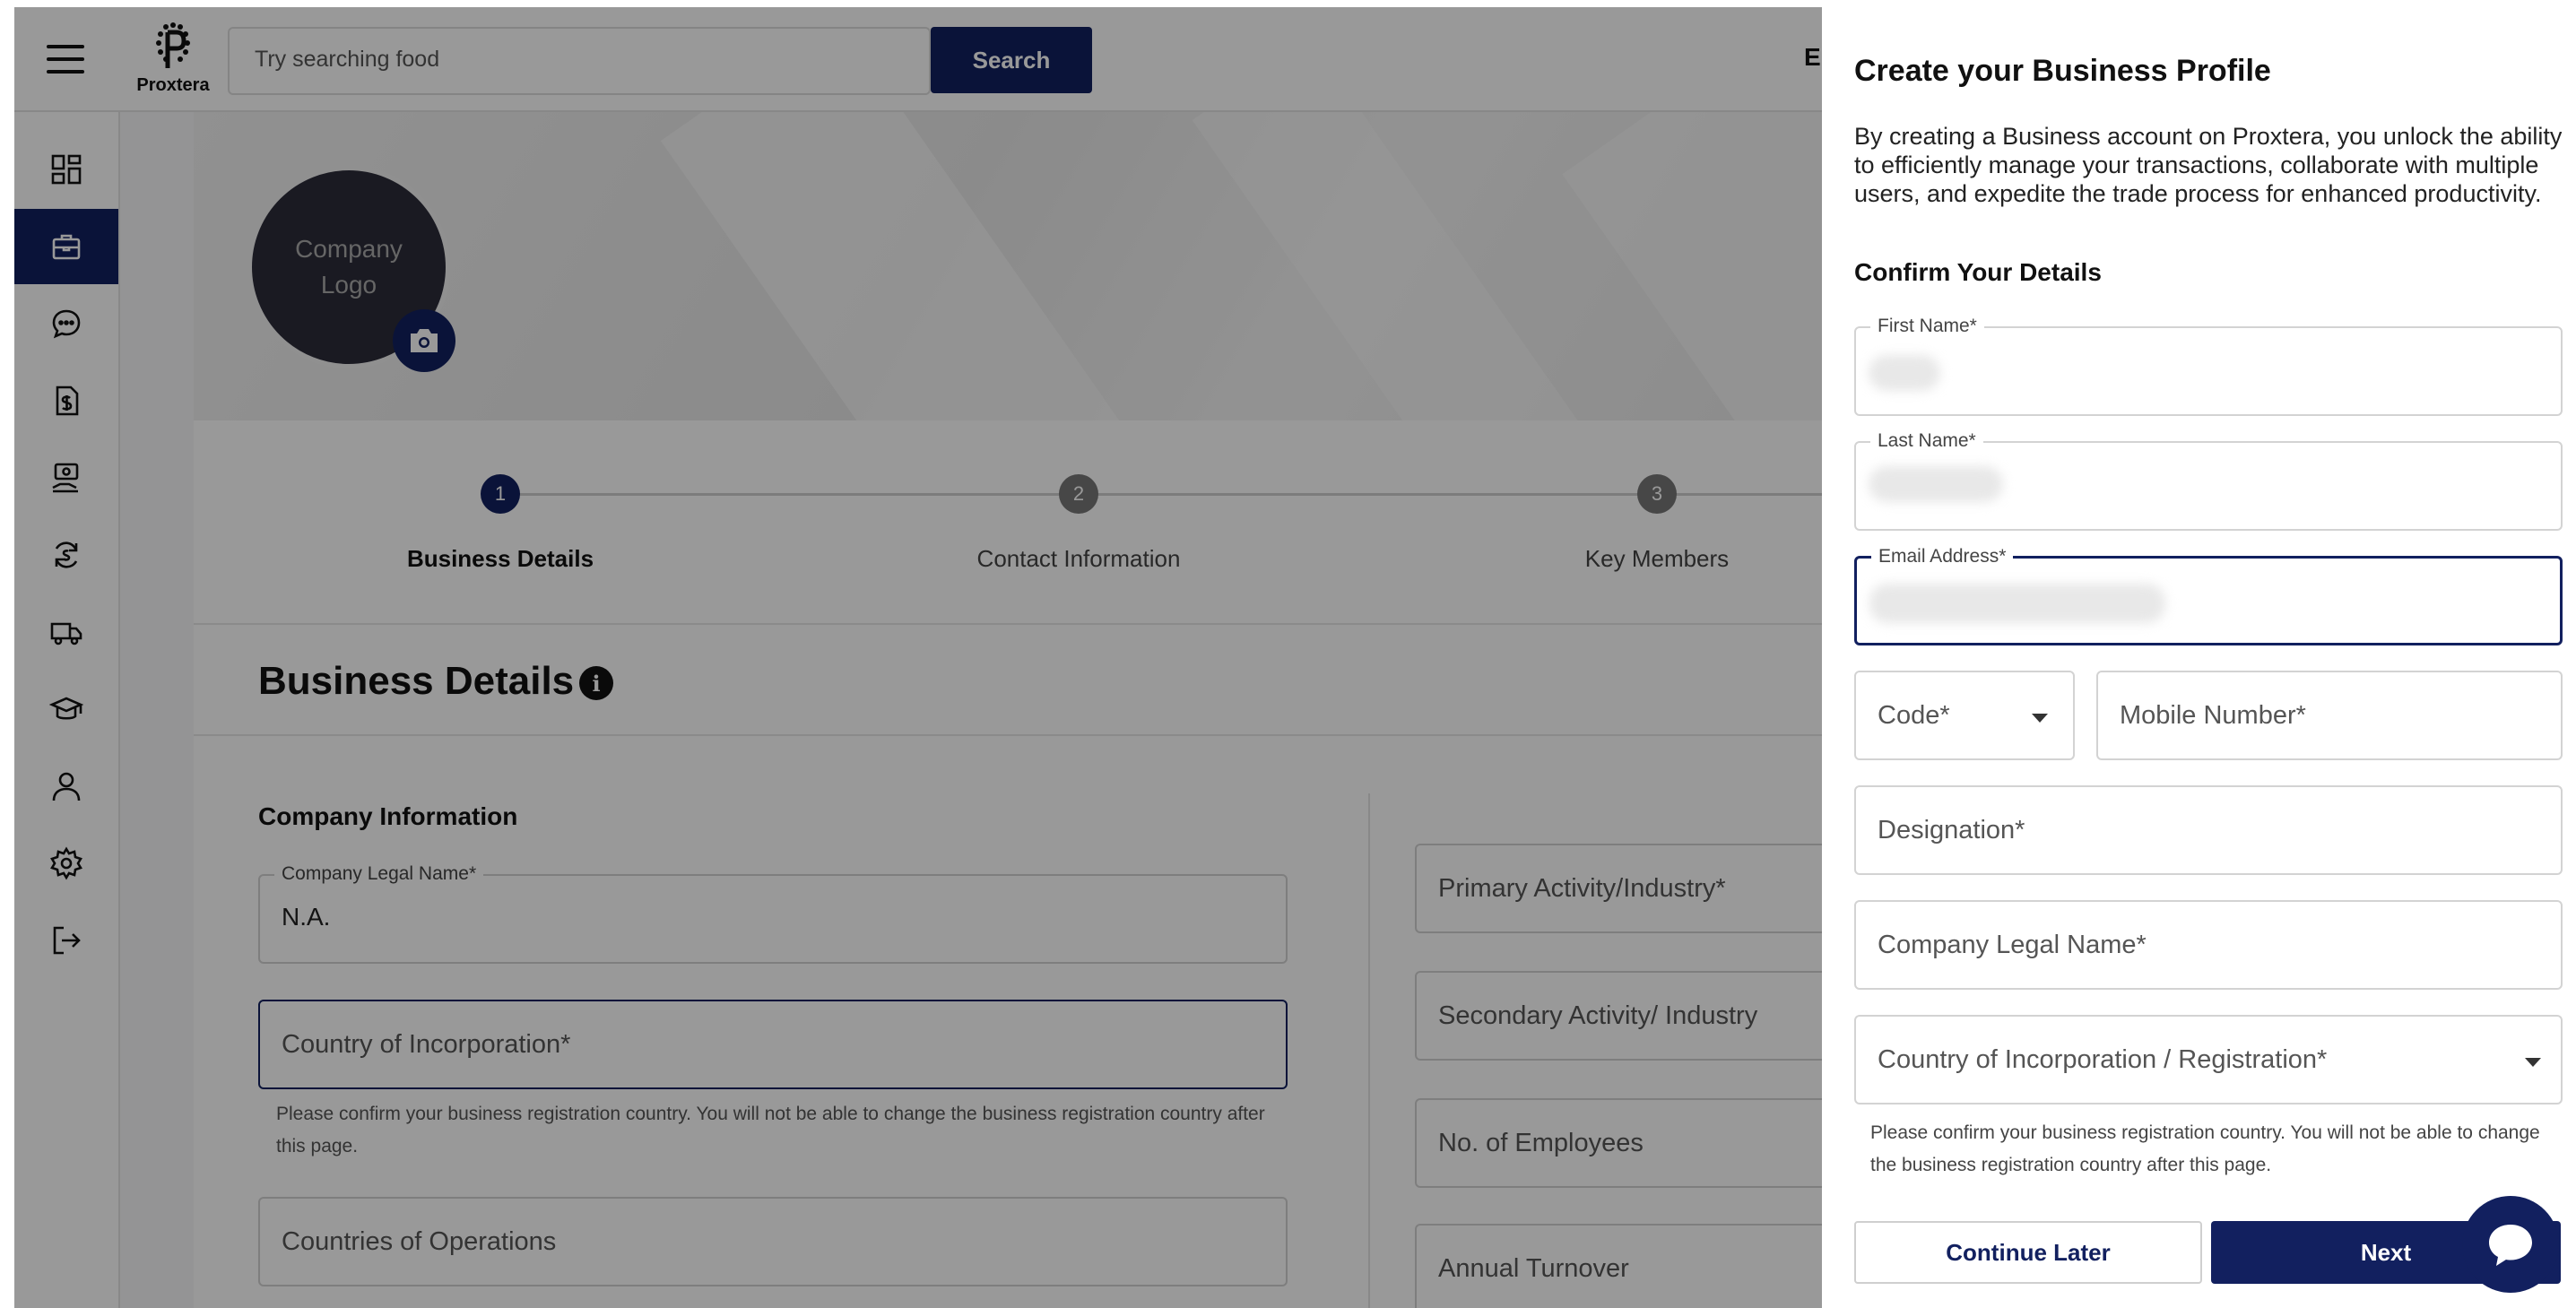  Describe the element at coordinates (1951, 830) in the screenshot. I see `designation-placeholder: Designation*` at that location.